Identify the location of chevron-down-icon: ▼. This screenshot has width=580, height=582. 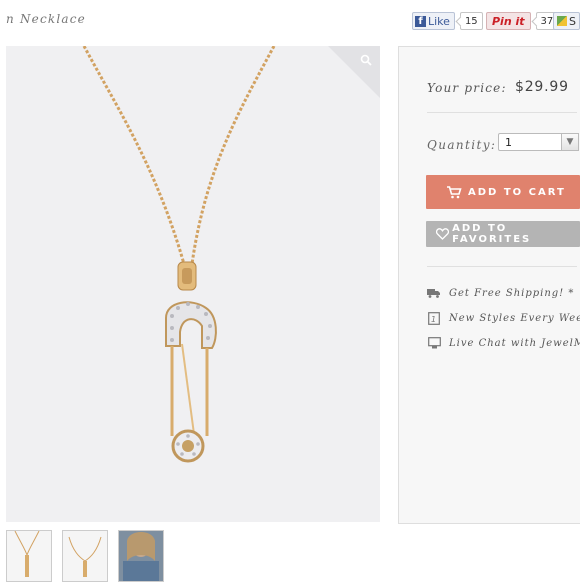
(570, 142).